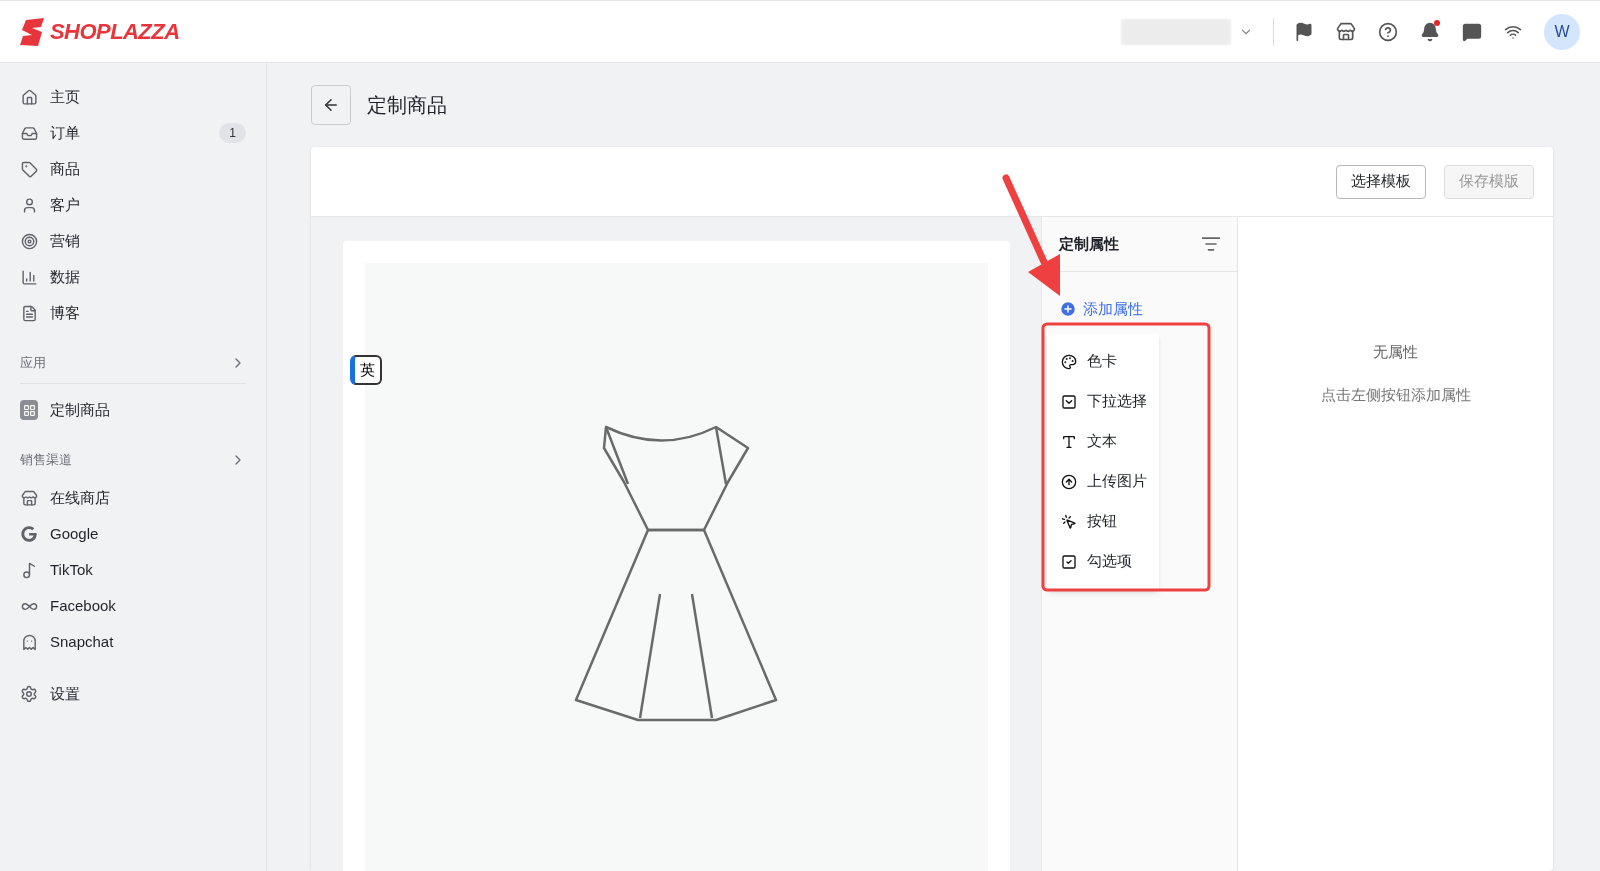  Describe the element at coordinates (1069, 361) in the screenshot. I see `swatch-icon` at that location.